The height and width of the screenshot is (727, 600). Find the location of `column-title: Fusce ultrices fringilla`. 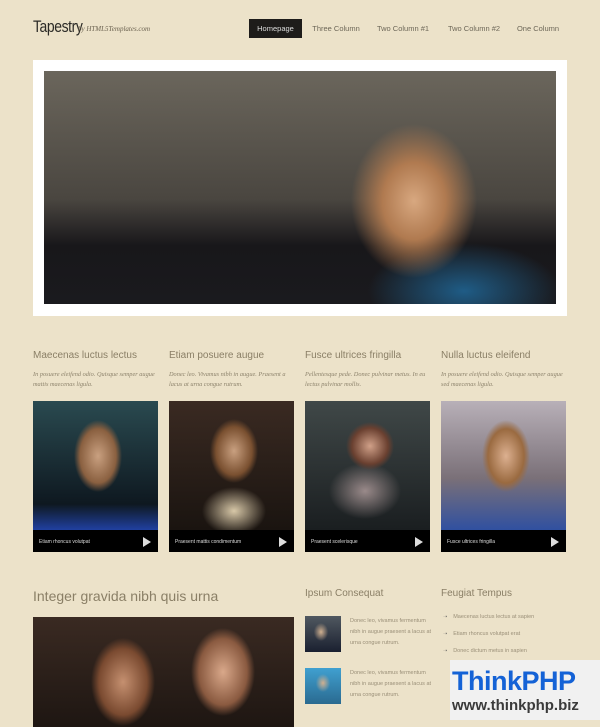

column-title: Fusce ultrices fringilla is located at coordinates (353, 355).